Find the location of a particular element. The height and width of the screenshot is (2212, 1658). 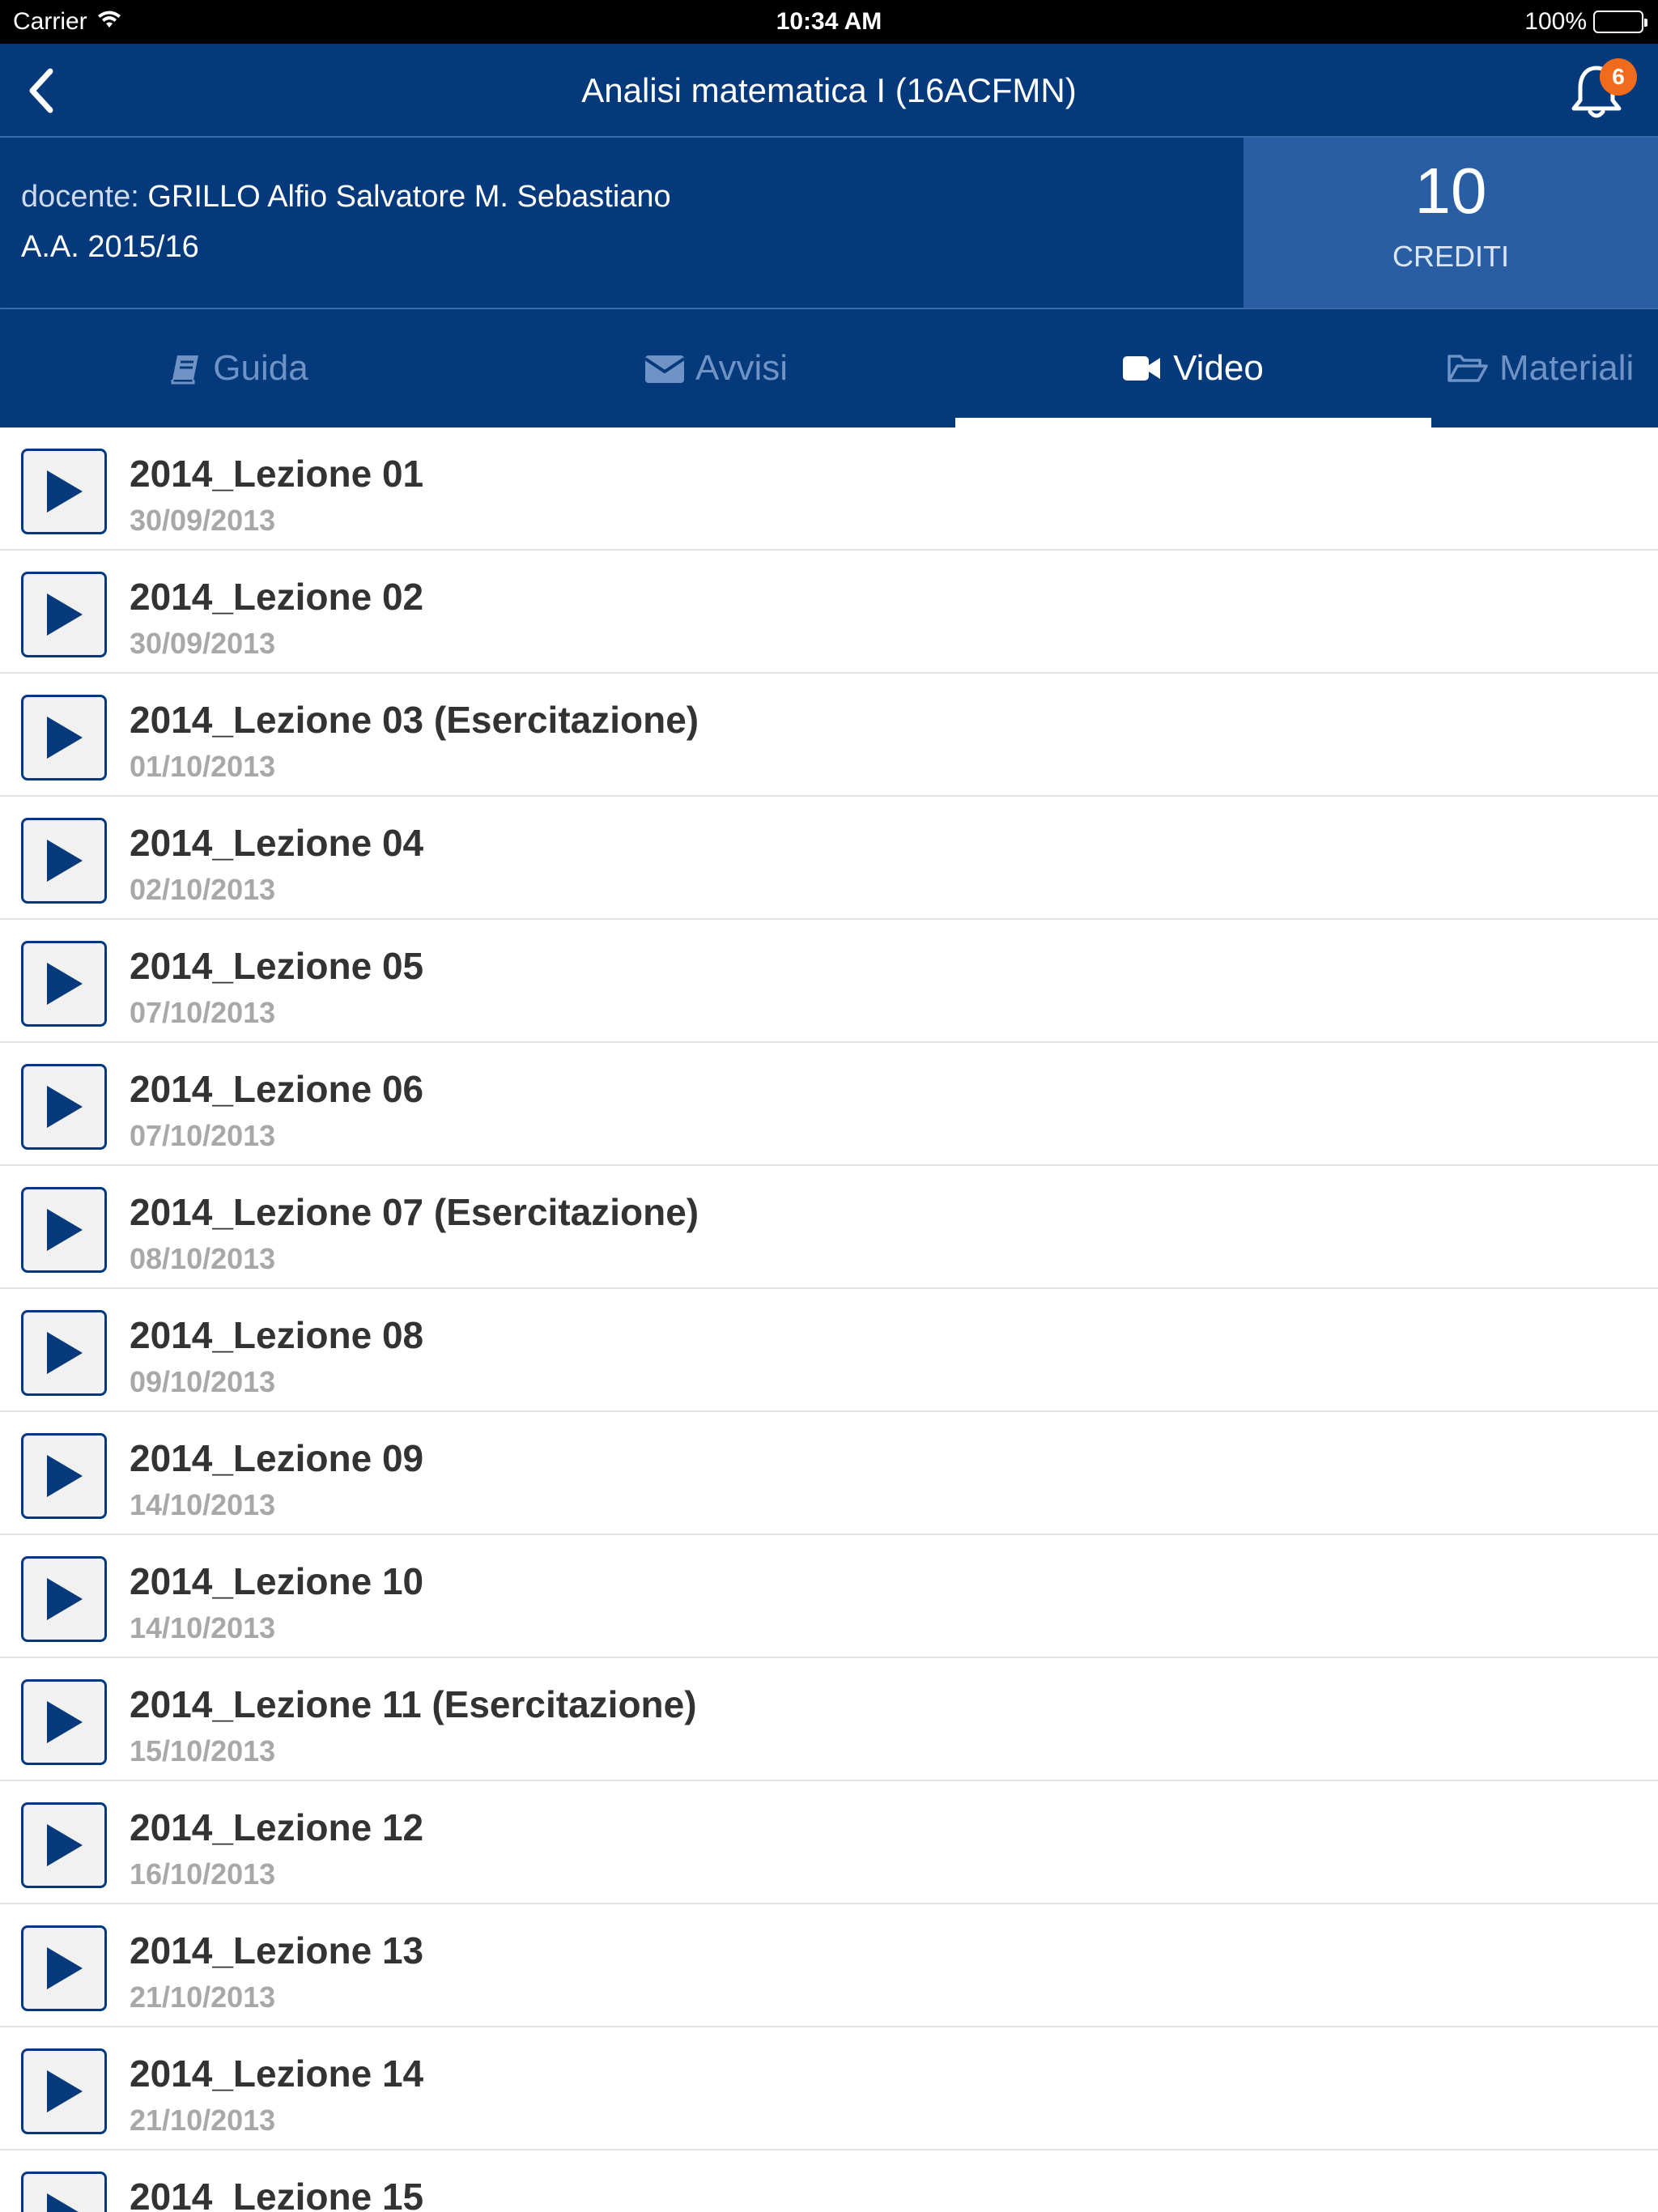

video-list-item: 2014_Lezione 05 07/10/2013 is located at coordinates (829, 982).